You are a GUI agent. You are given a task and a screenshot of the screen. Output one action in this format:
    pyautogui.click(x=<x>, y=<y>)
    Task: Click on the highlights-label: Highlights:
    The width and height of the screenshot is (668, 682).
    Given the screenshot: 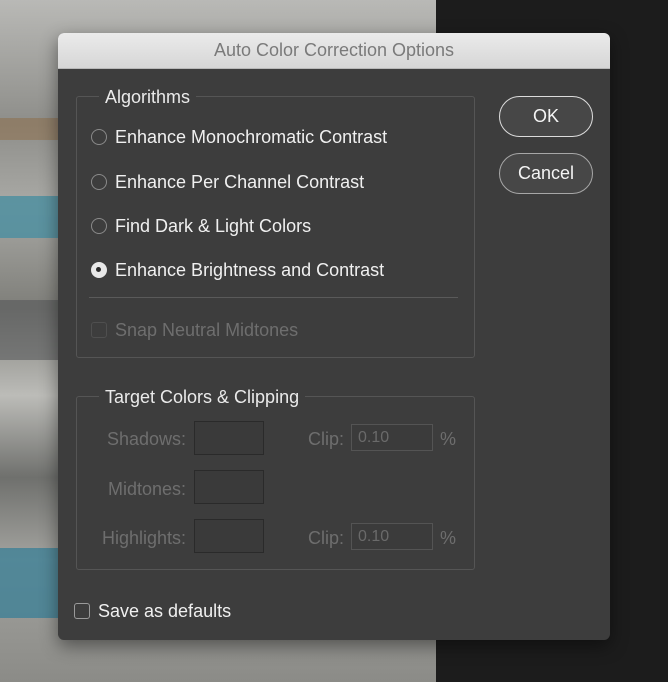 What is the action you would take?
    pyautogui.click(x=143, y=538)
    